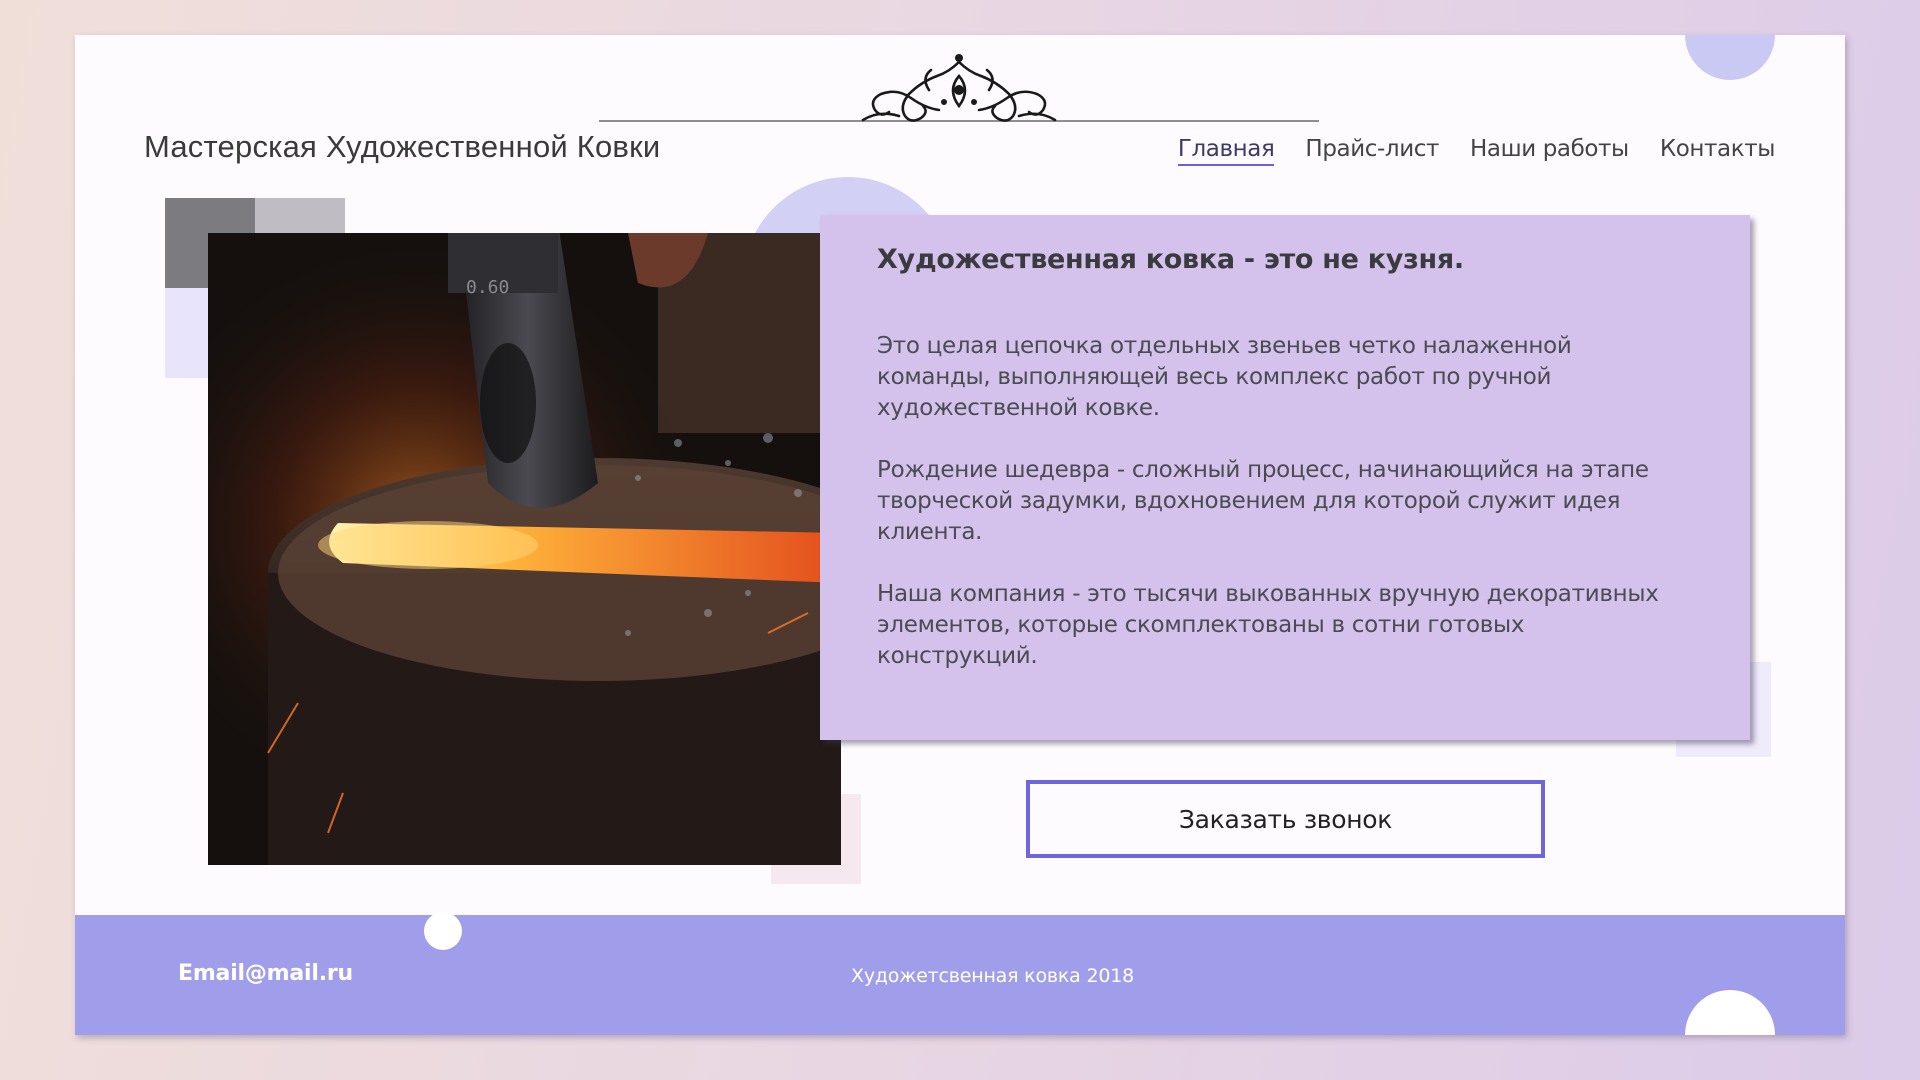 Image resolution: width=1920 pixels, height=1080 pixels. What do you see at coordinates (487, 287) in the screenshot?
I see `svg-text: 0.60` at bounding box center [487, 287].